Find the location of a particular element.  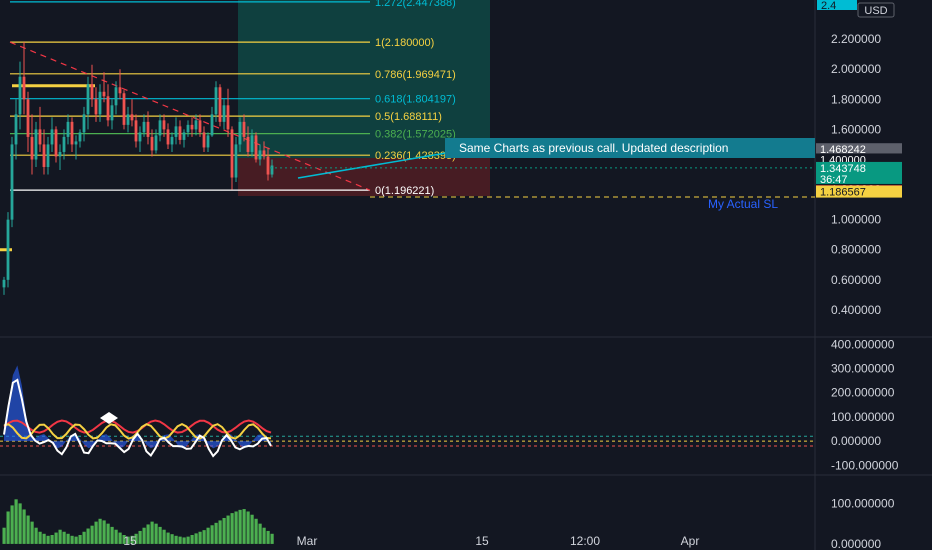

fib-level-label: 0.618(1.804197) is located at coordinates (415, 100).